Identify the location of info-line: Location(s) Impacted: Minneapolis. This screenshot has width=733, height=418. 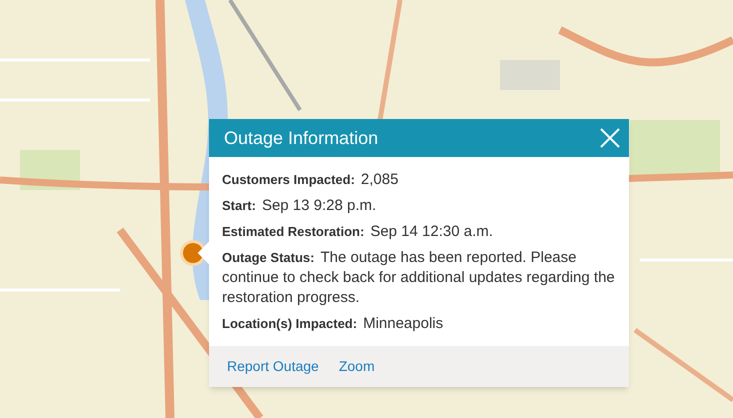
(333, 324).